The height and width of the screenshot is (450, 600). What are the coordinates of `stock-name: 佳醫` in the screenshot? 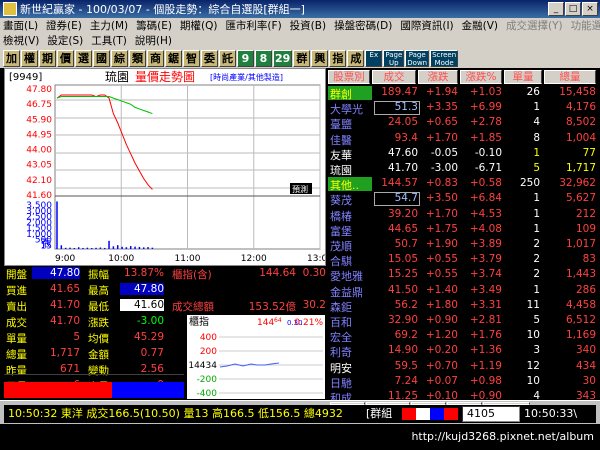 It's located at (341, 140).